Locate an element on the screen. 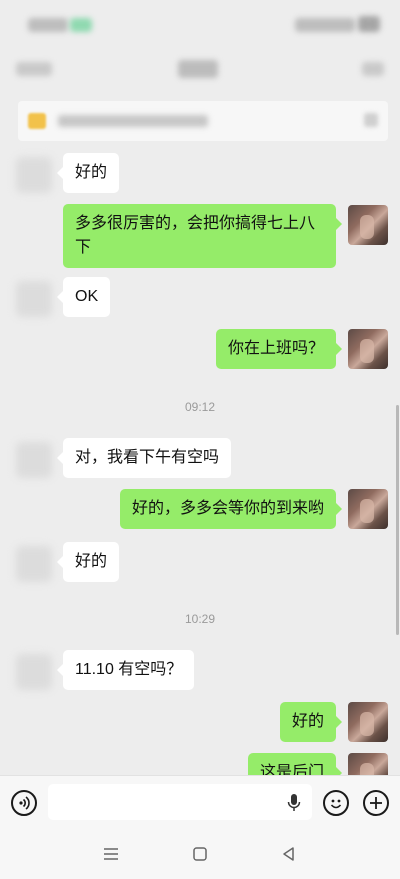 Image resolution: width=400 pixels, height=879 pixels. message-bubble-outgoing: 你在上班吗？ is located at coordinates (279, 349).